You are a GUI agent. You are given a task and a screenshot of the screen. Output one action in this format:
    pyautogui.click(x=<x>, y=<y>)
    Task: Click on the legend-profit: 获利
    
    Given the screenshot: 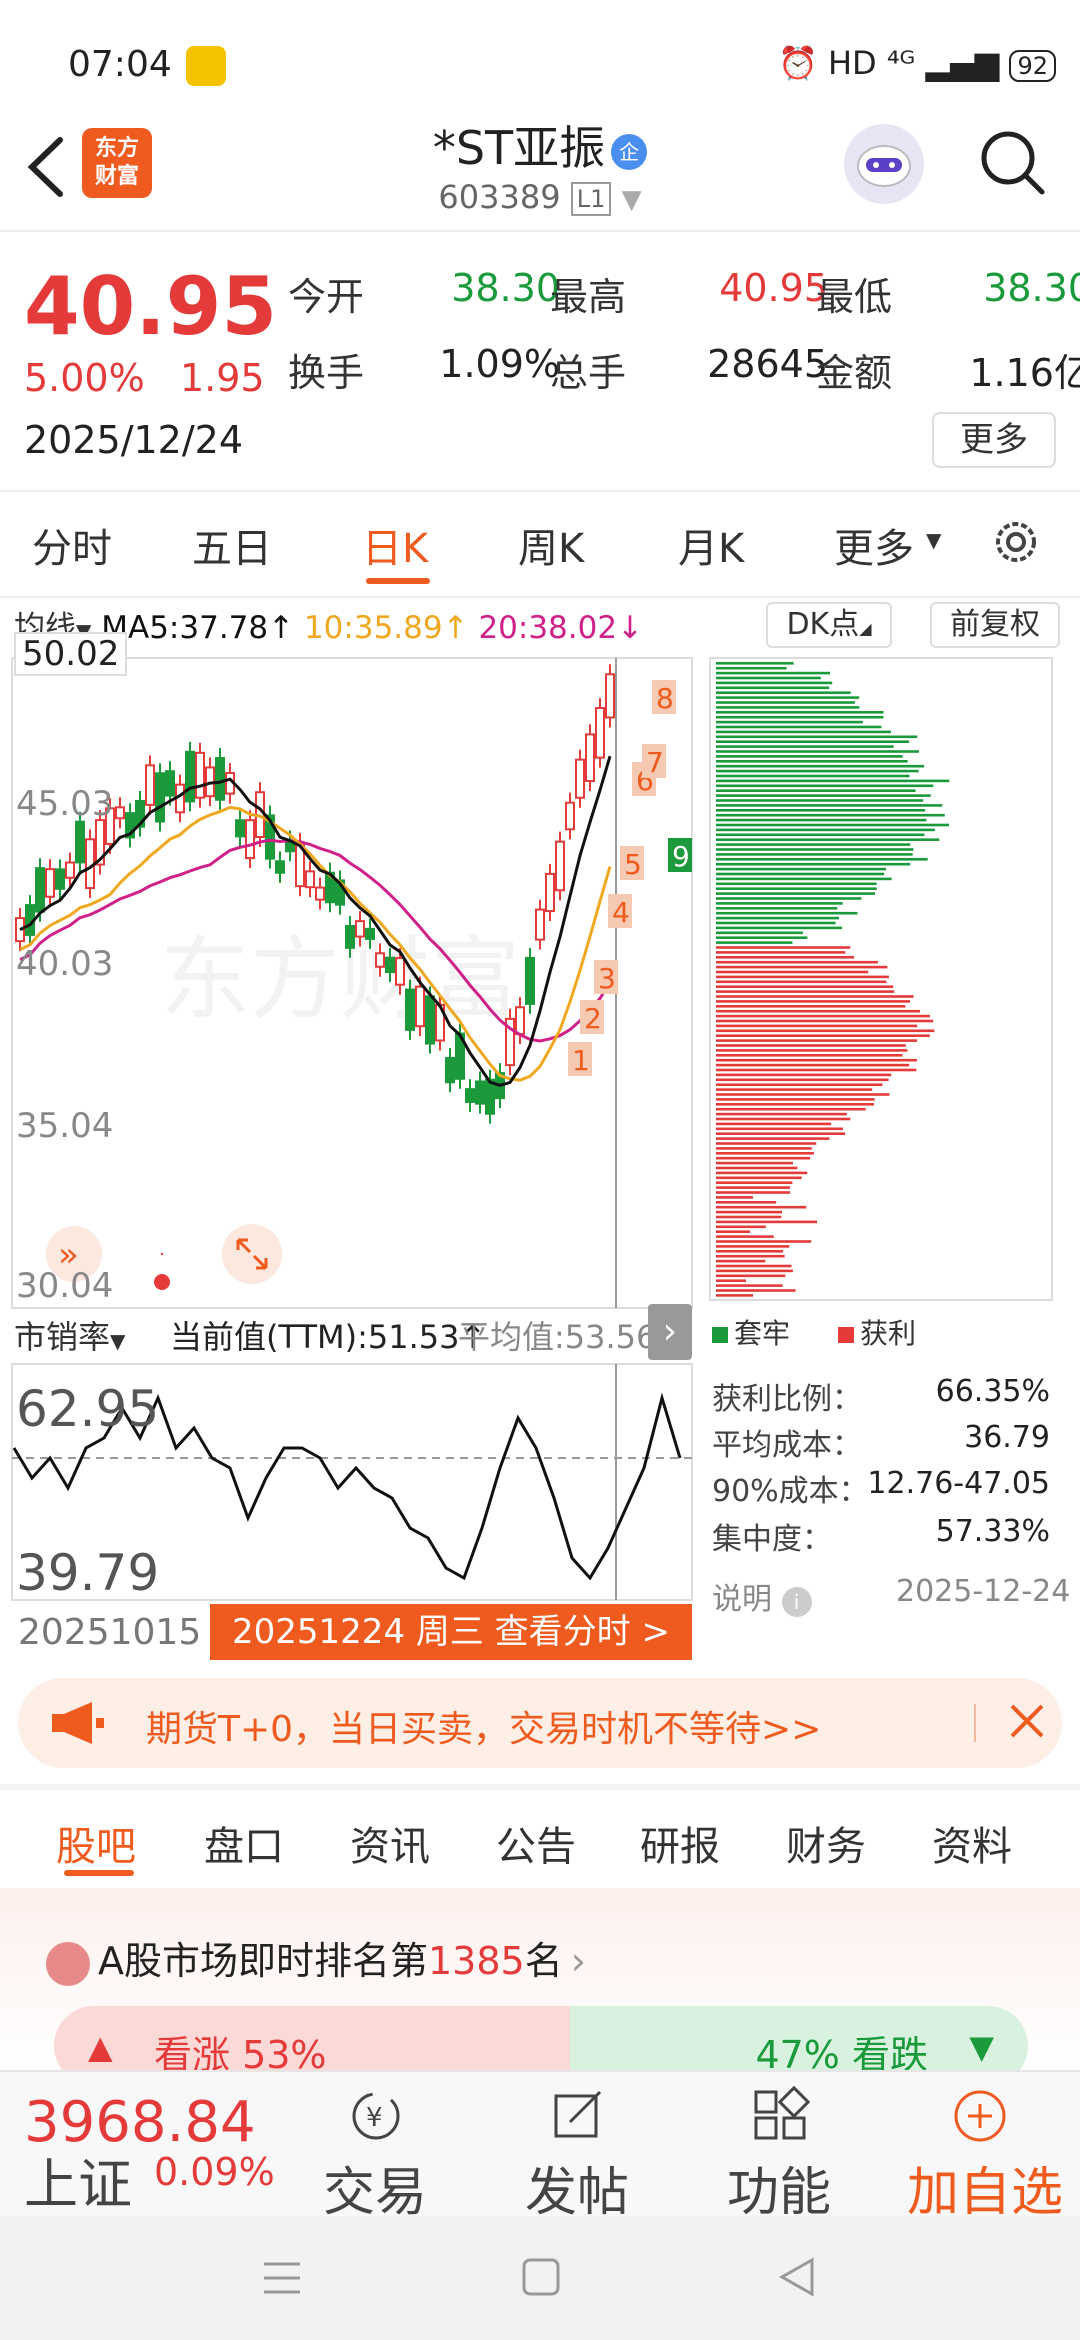 What is the action you would take?
    pyautogui.click(x=877, y=1332)
    